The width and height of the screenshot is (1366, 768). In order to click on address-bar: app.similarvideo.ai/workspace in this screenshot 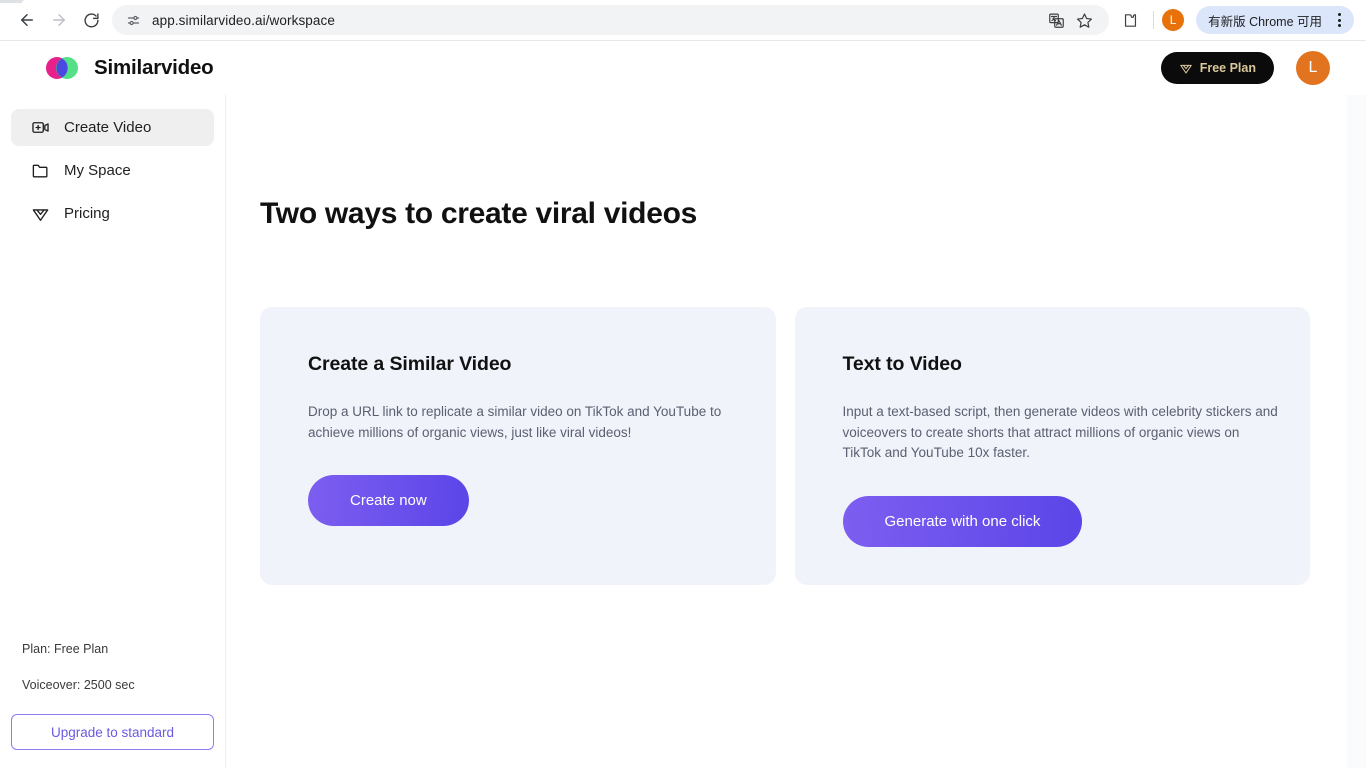, I will do `click(611, 20)`.